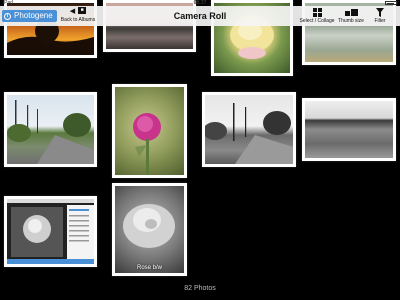 The image size is (400, 300). What do you see at coordinates (33, 15) in the screenshot?
I see `app-title: Photogene` at bounding box center [33, 15].